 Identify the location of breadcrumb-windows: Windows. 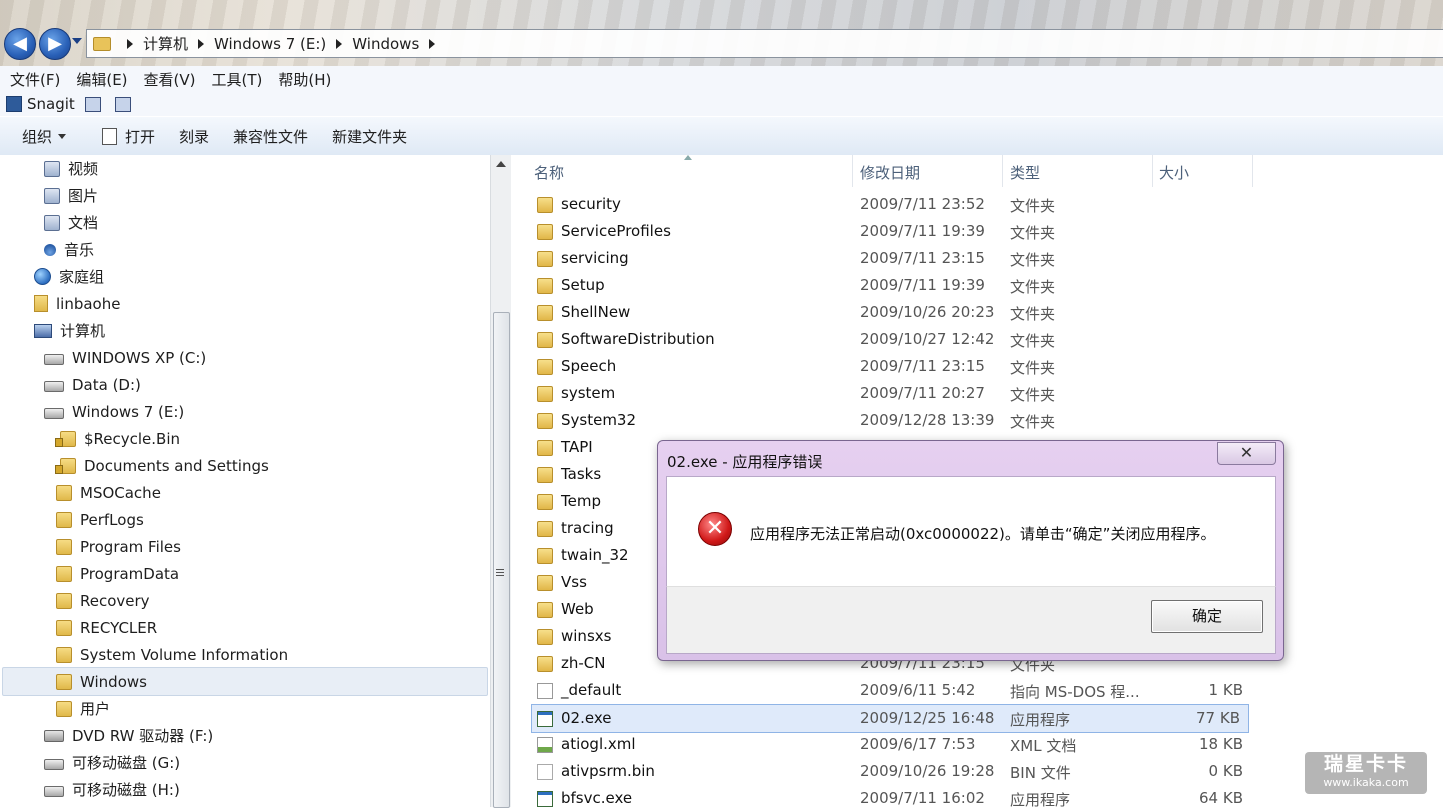
(385, 44).